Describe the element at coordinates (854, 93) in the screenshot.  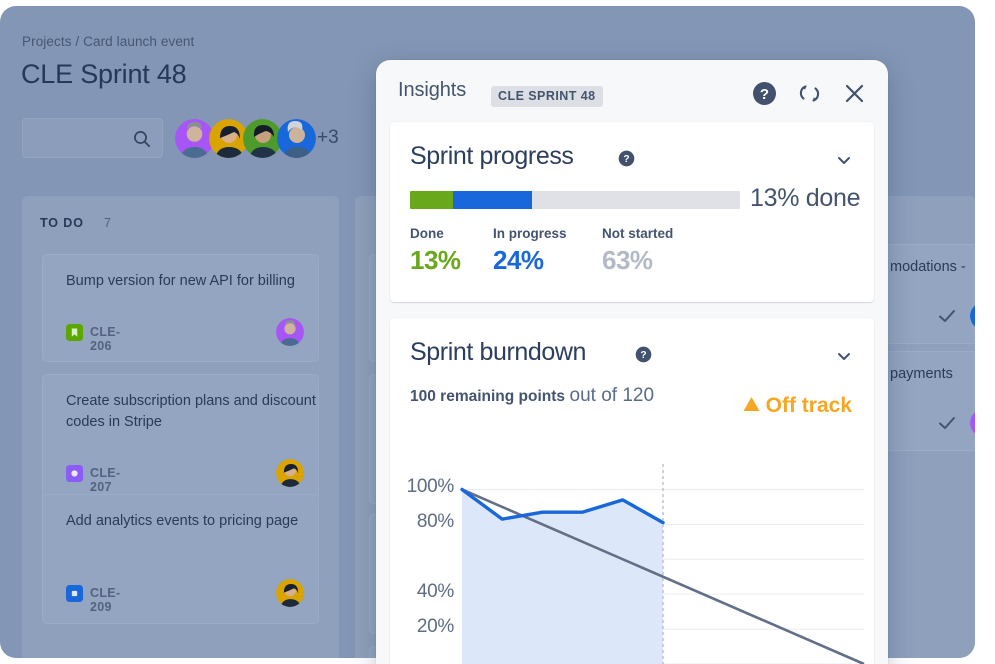
I see `close-icon` at that location.